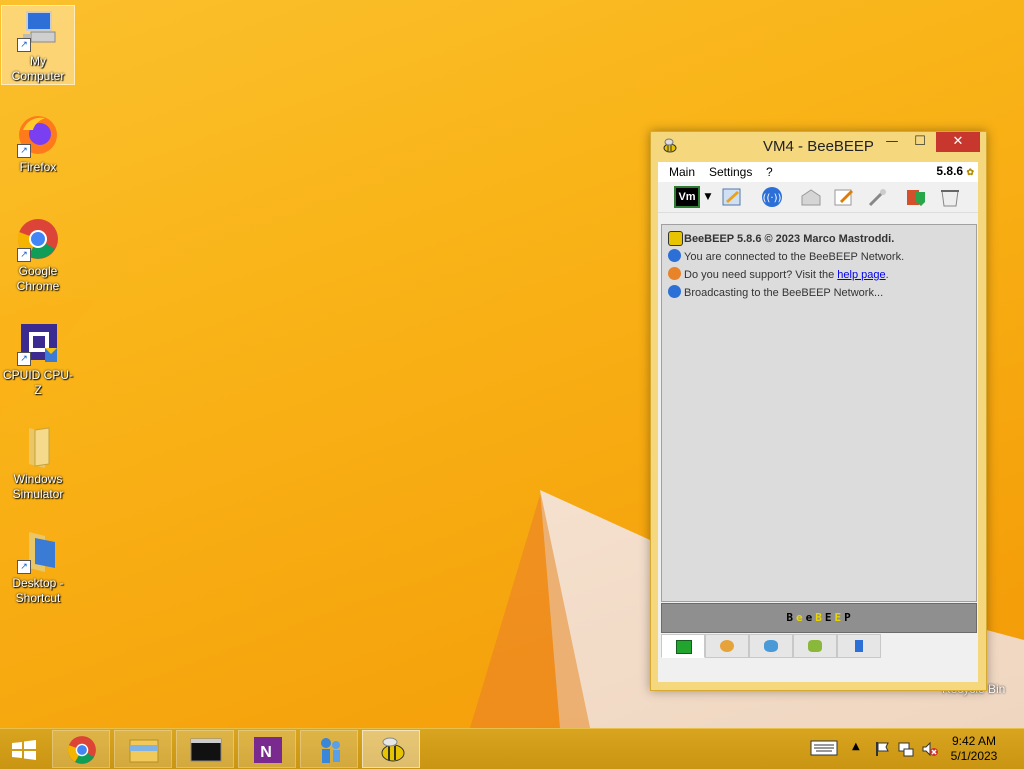 The height and width of the screenshot is (769, 1024). I want to click on bottom-tabs, so click(818, 646).